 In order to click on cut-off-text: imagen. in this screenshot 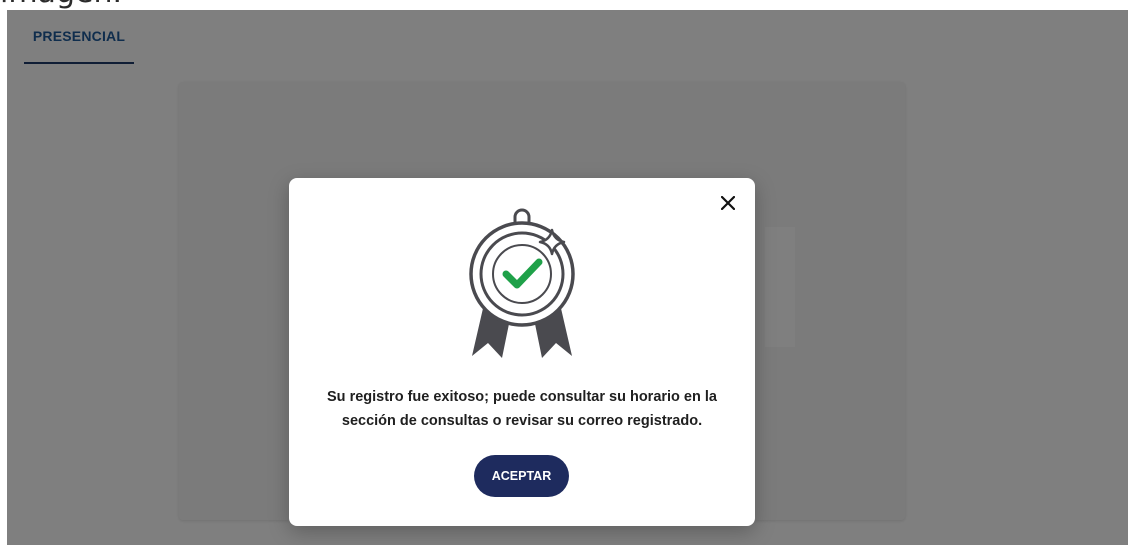, I will do `click(61, 4)`.